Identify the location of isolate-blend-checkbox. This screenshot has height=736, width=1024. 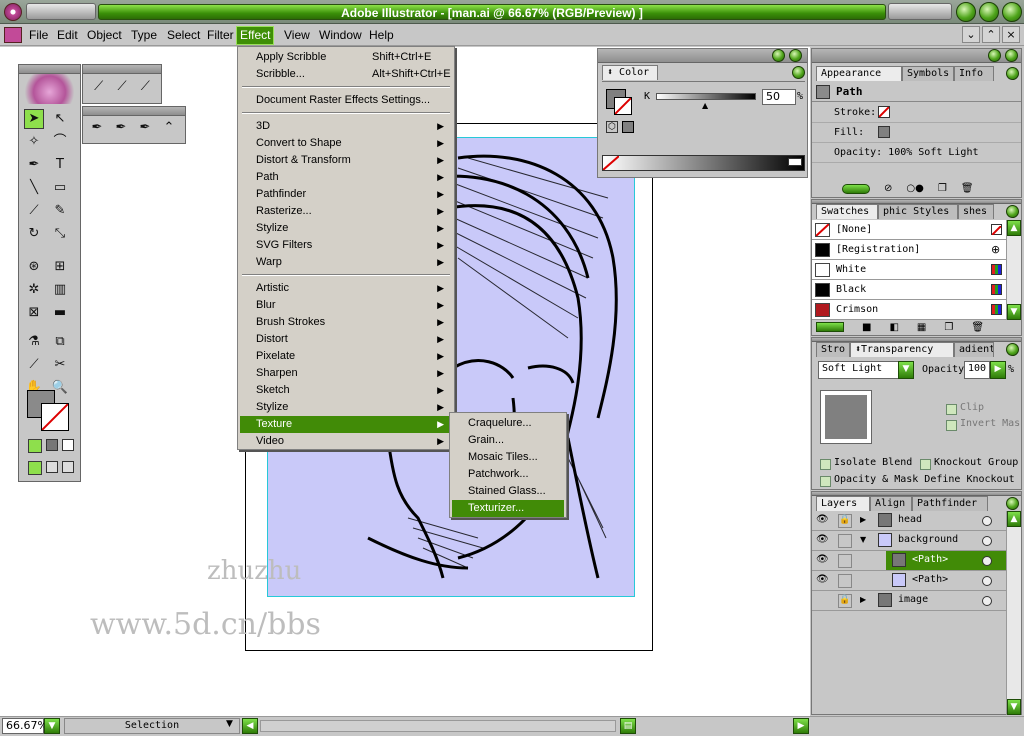
(825, 464).